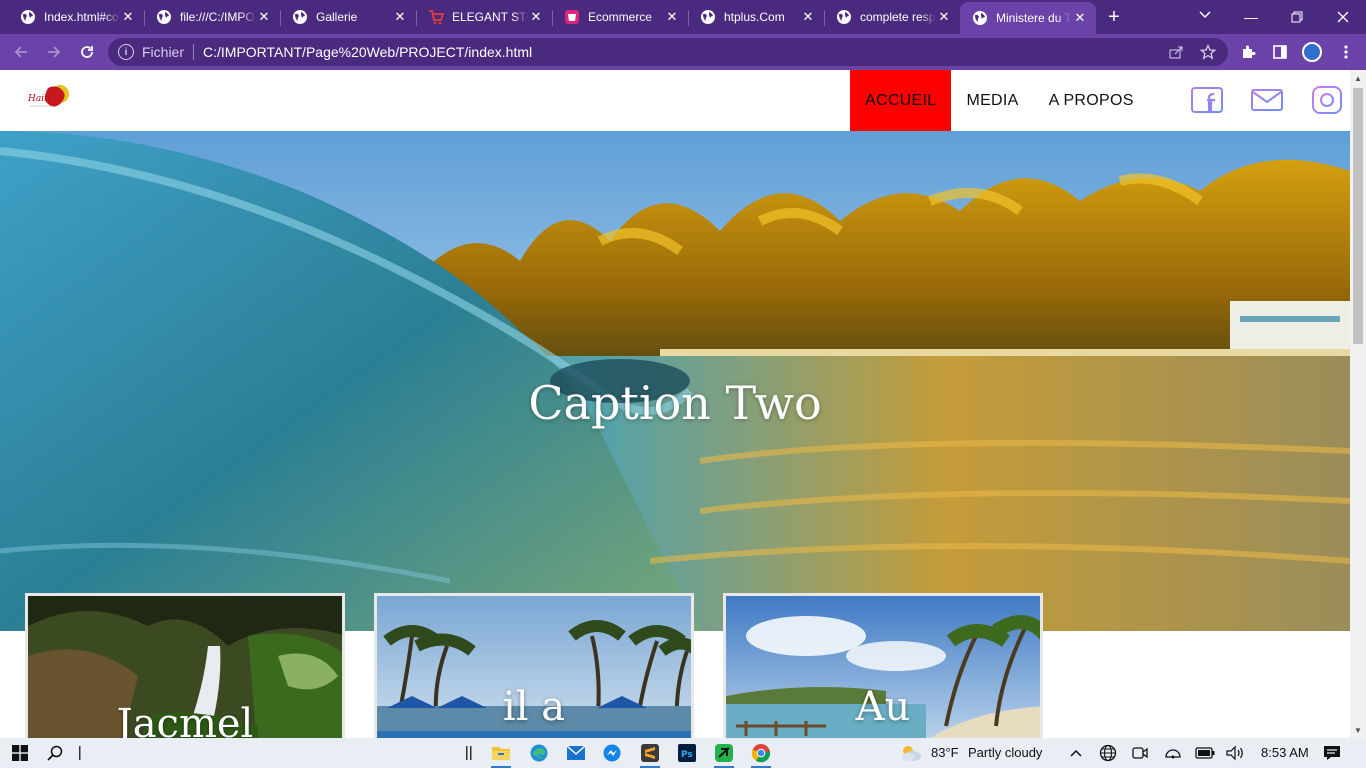  What do you see at coordinates (911, 753) in the screenshot?
I see `weather-partly-cloudy-icon` at bounding box center [911, 753].